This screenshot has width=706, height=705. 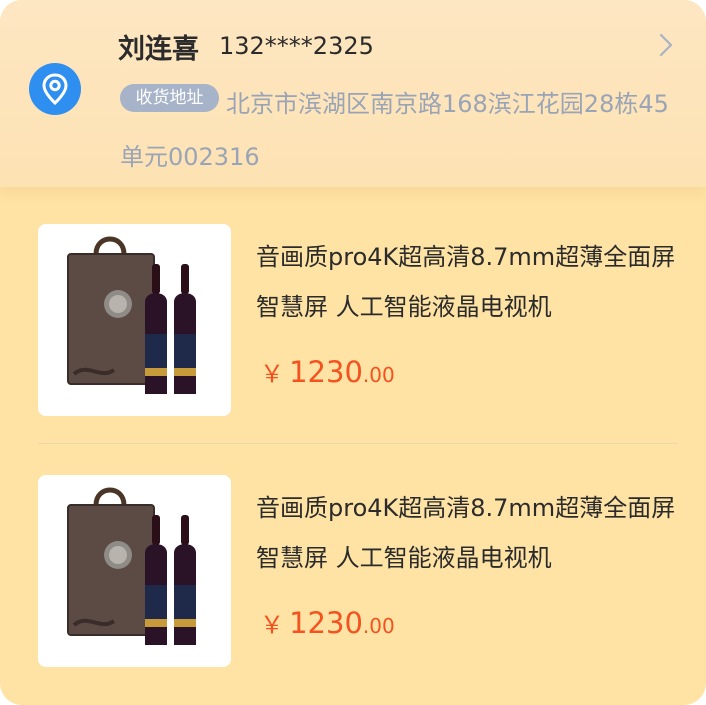 What do you see at coordinates (55, 89) in the screenshot?
I see `location-pin-icon` at bounding box center [55, 89].